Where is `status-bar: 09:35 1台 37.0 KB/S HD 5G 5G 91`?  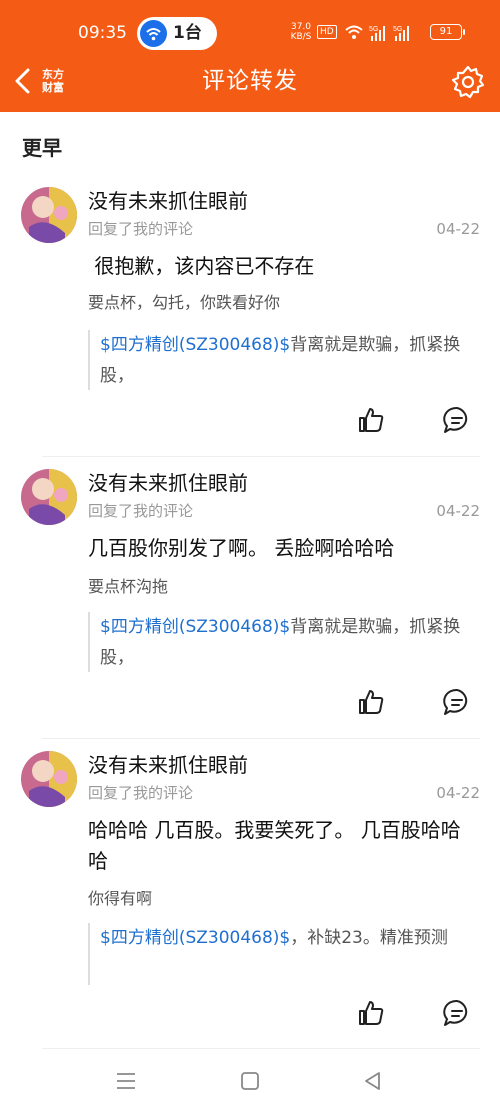 status-bar: 09:35 1台 37.0 KB/S HD 5G 5G 91 is located at coordinates (250, 25).